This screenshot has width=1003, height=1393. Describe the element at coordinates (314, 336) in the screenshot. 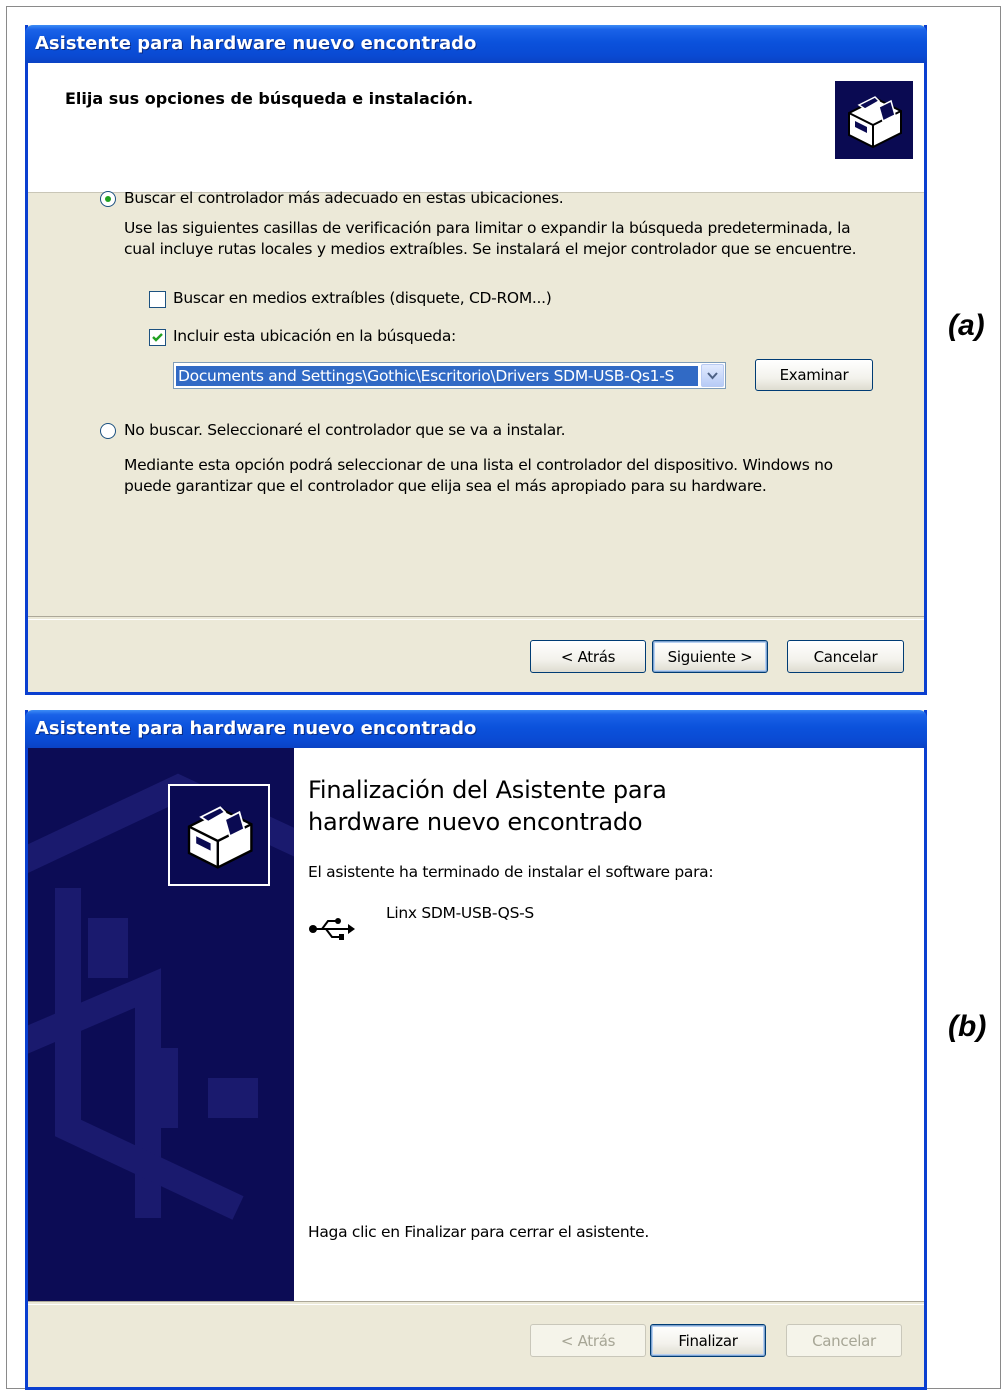

I see `include-location-label: Incluir esta ubicación en la búsqueda:` at that location.